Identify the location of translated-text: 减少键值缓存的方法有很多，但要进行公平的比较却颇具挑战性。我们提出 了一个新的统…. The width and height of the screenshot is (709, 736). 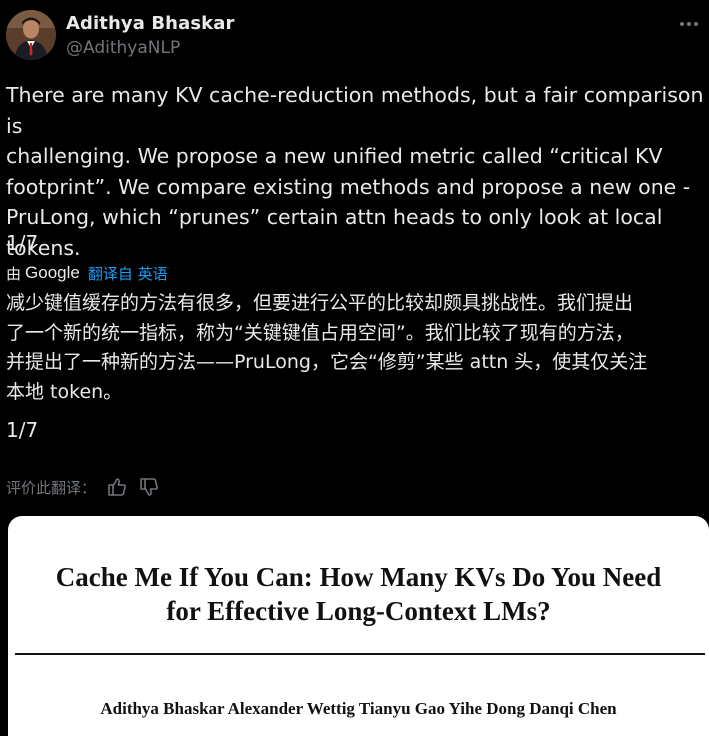
(327, 347).